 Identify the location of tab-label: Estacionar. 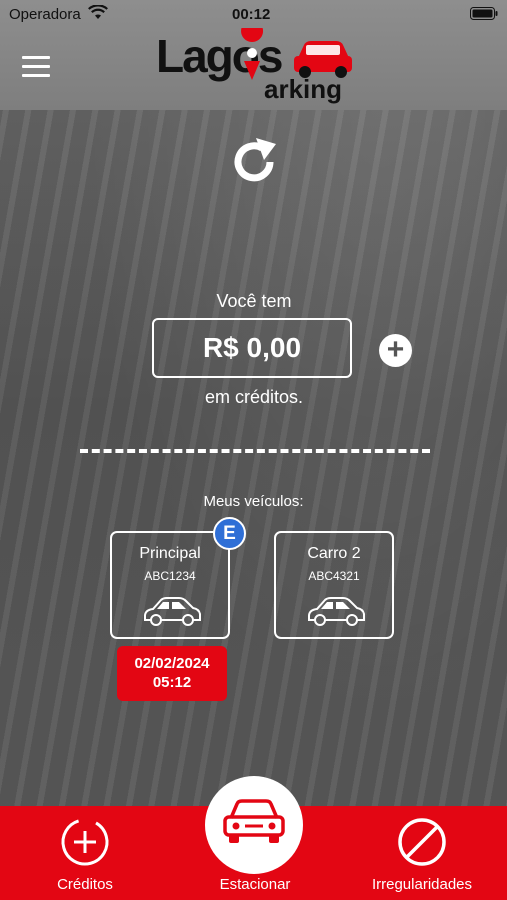
(255, 884).